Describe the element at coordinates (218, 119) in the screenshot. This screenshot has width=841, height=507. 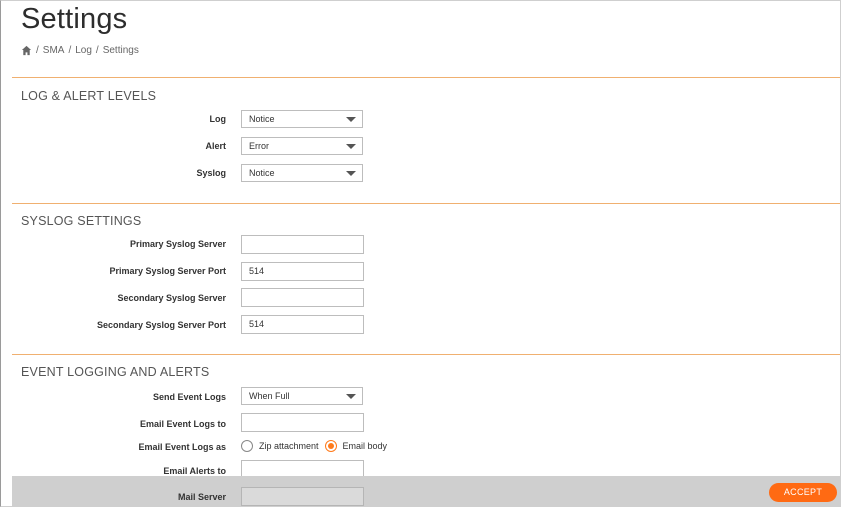
I see `log-level-label: Log` at that location.